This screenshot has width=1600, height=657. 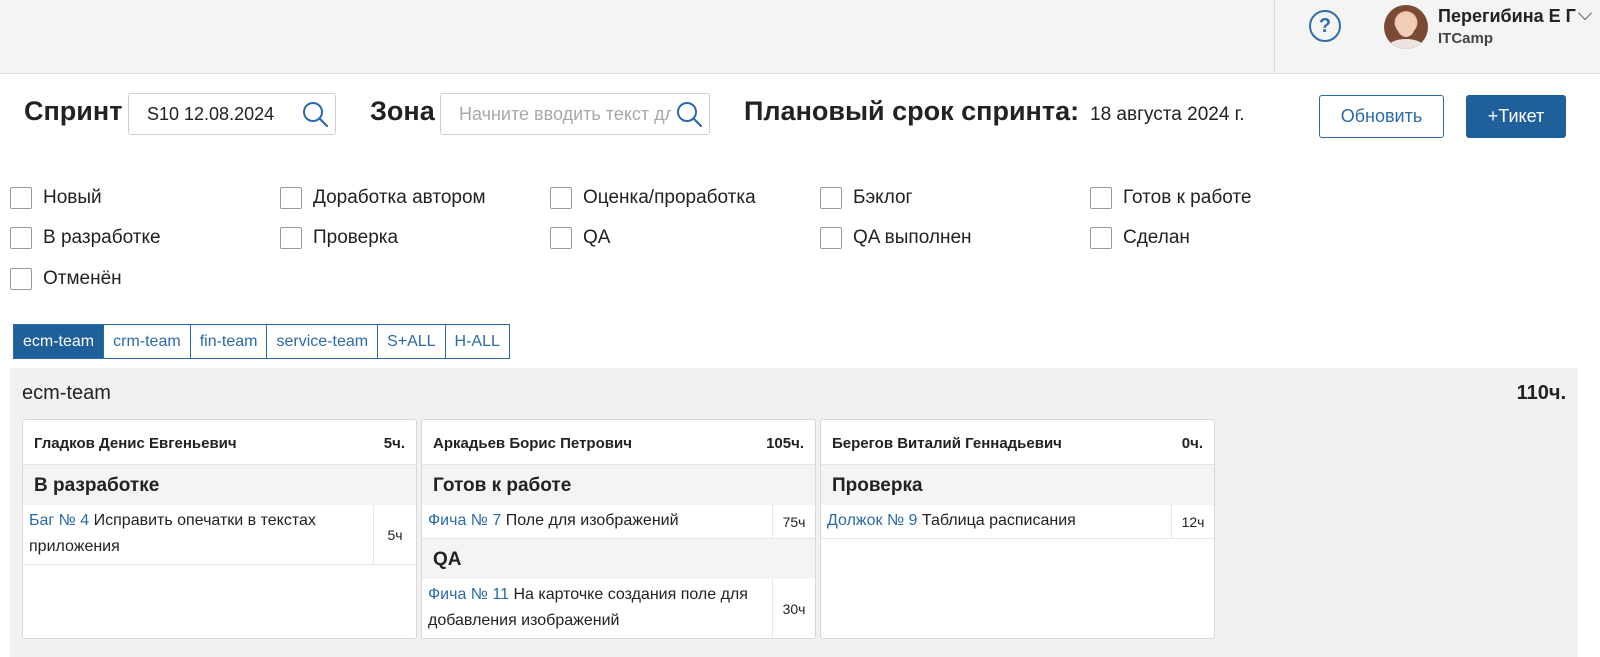 What do you see at coordinates (947, 443) in the screenshot?
I see `assignee-name: Берегов Виталий Геннадьевич` at bounding box center [947, 443].